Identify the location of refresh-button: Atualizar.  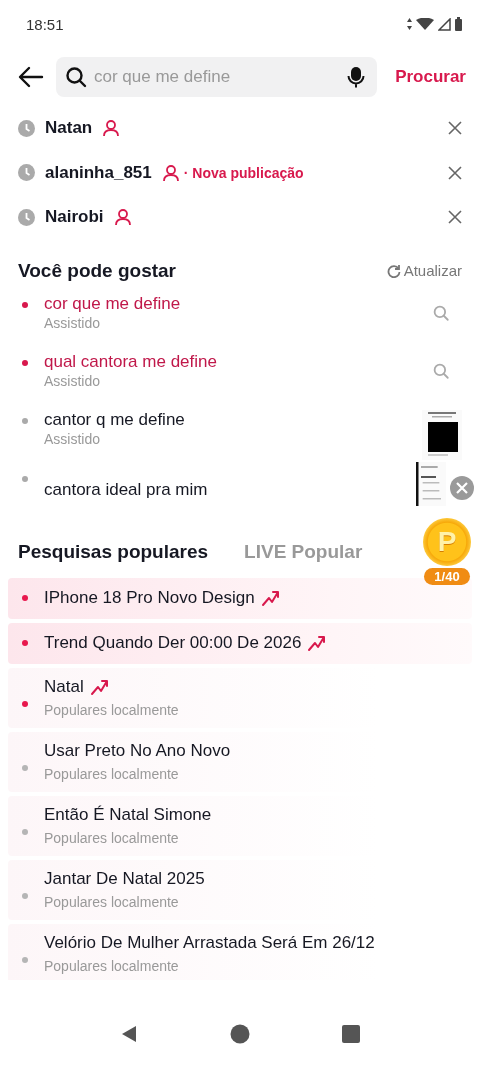
(424, 270).